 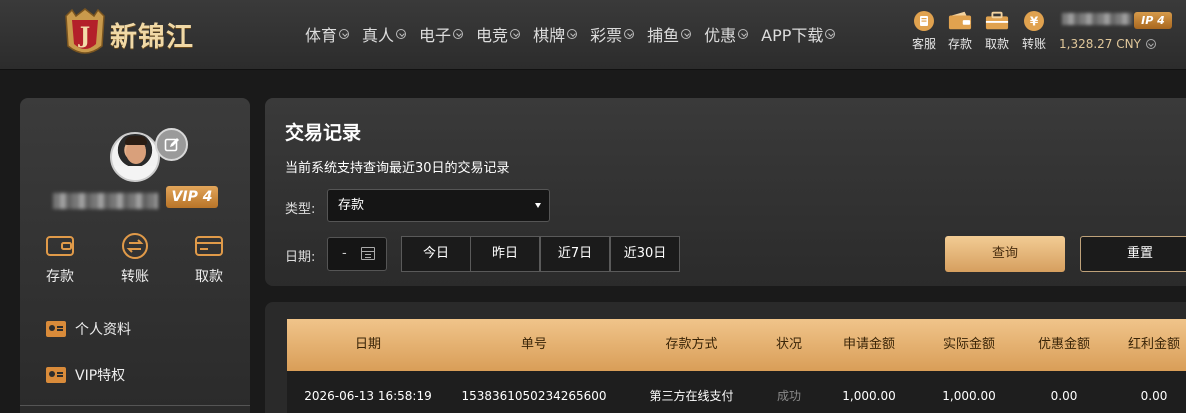 What do you see at coordinates (1097, 19) in the screenshot?
I see `username-blurred` at bounding box center [1097, 19].